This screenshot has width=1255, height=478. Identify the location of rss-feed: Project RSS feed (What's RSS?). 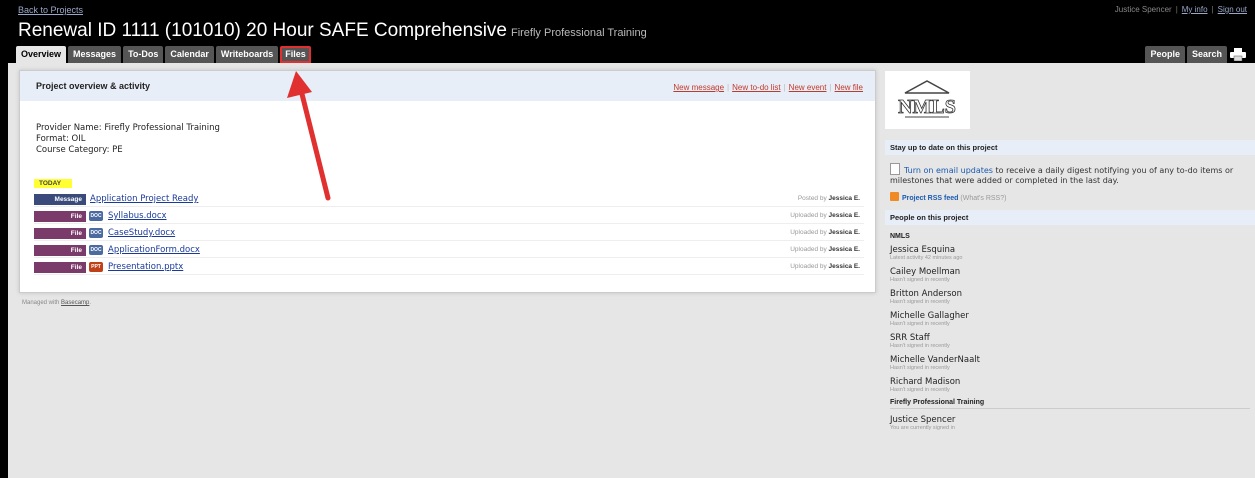
(948, 197).